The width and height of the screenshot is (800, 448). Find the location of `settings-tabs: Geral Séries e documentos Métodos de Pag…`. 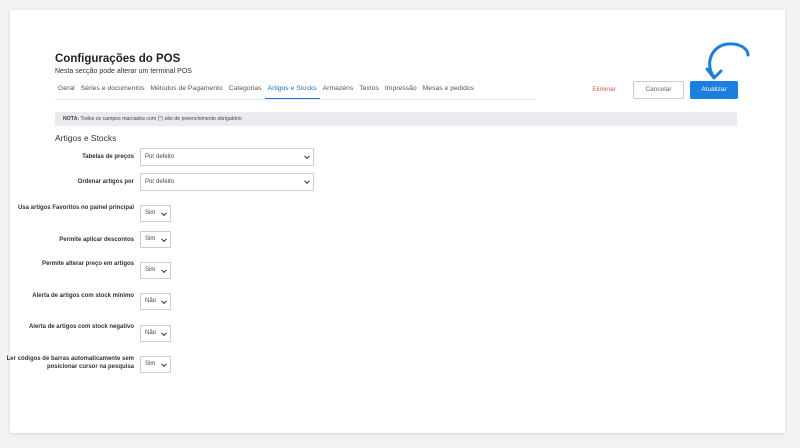

settings-tabs: Geral Séries e documentos Métodos de Pag… is located at coordinates (266, 92).